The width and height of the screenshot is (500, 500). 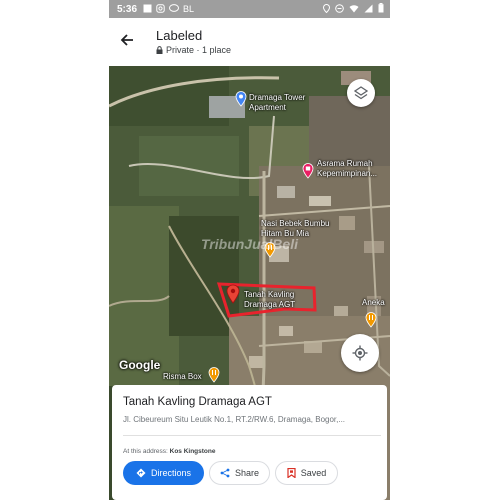 What do you see at coordinates (270, 299) in the screenshot?
I see `label-tanah: Tanah Kavling Dramaga AGT` at bounding box center [270, 299].